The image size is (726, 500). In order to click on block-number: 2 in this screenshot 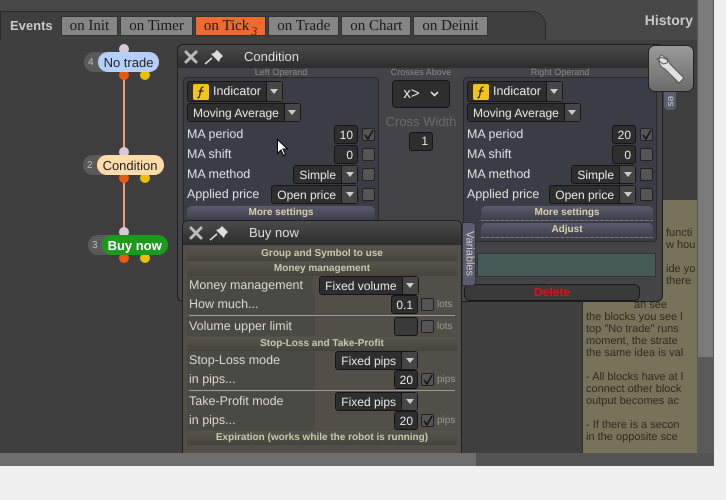, I will do `click(90, 165)`.